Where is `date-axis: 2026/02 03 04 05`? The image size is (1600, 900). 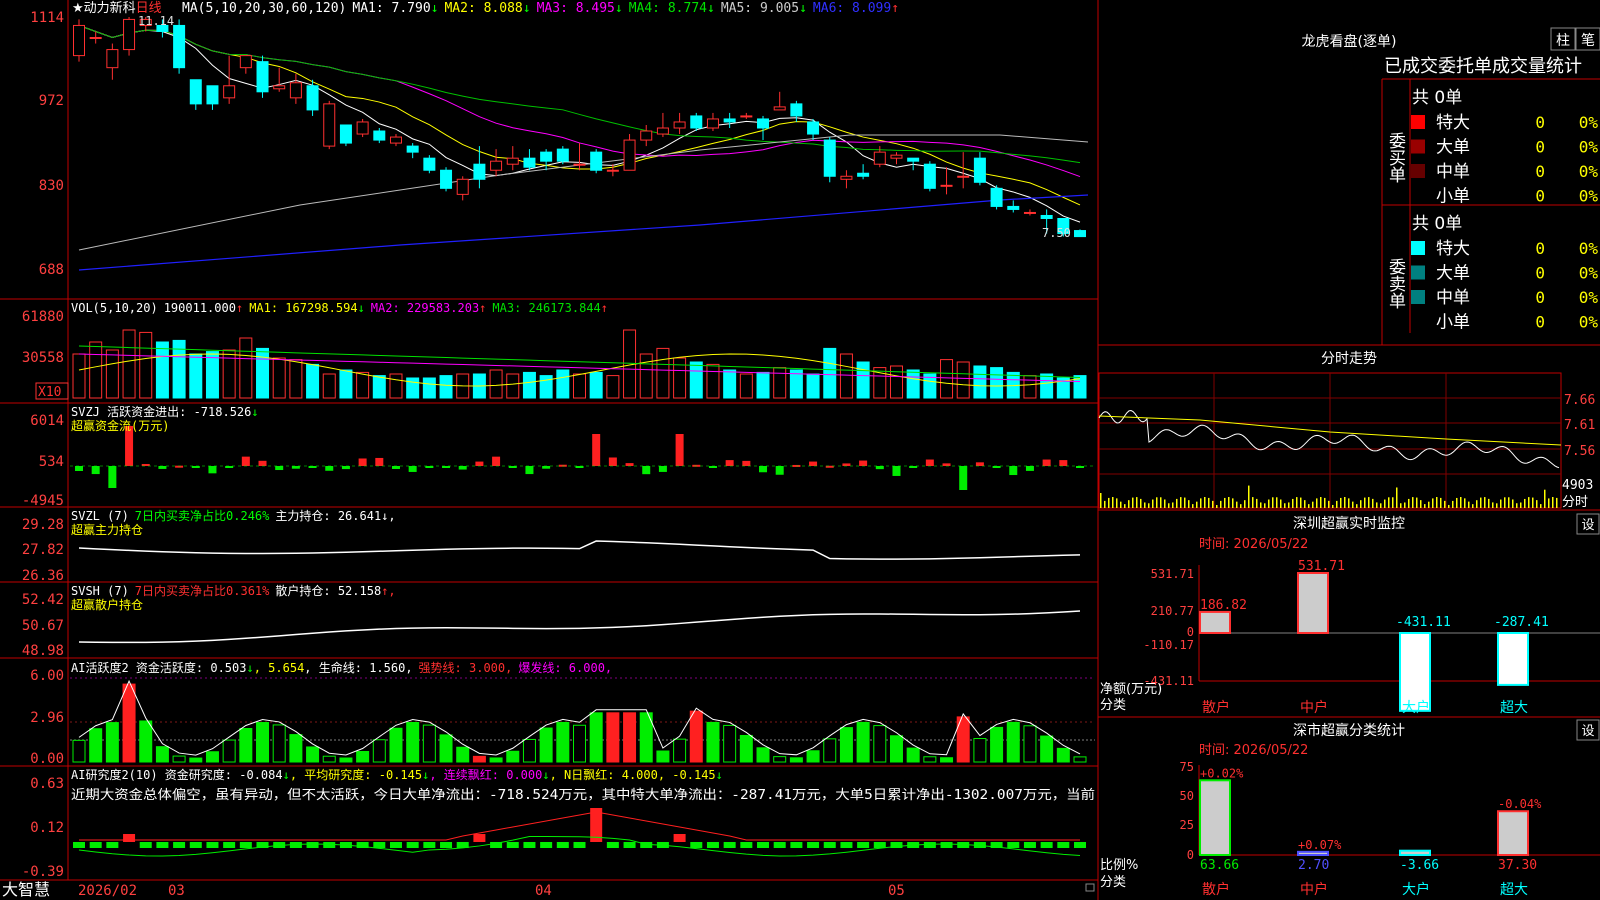 date-axis: 2026/02 03 04 05 is located at coordinates (491, 891).